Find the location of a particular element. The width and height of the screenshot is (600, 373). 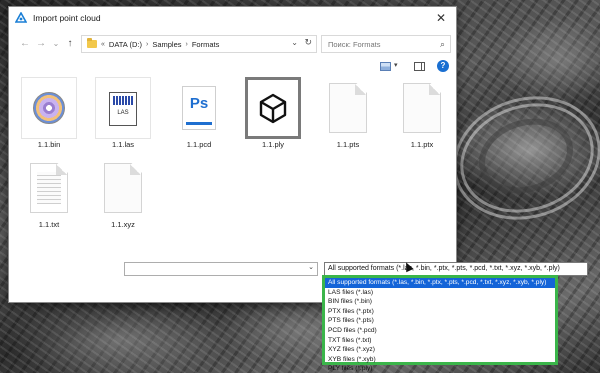

file-item: 1.1.xyz is located at coordinates (123, 196).